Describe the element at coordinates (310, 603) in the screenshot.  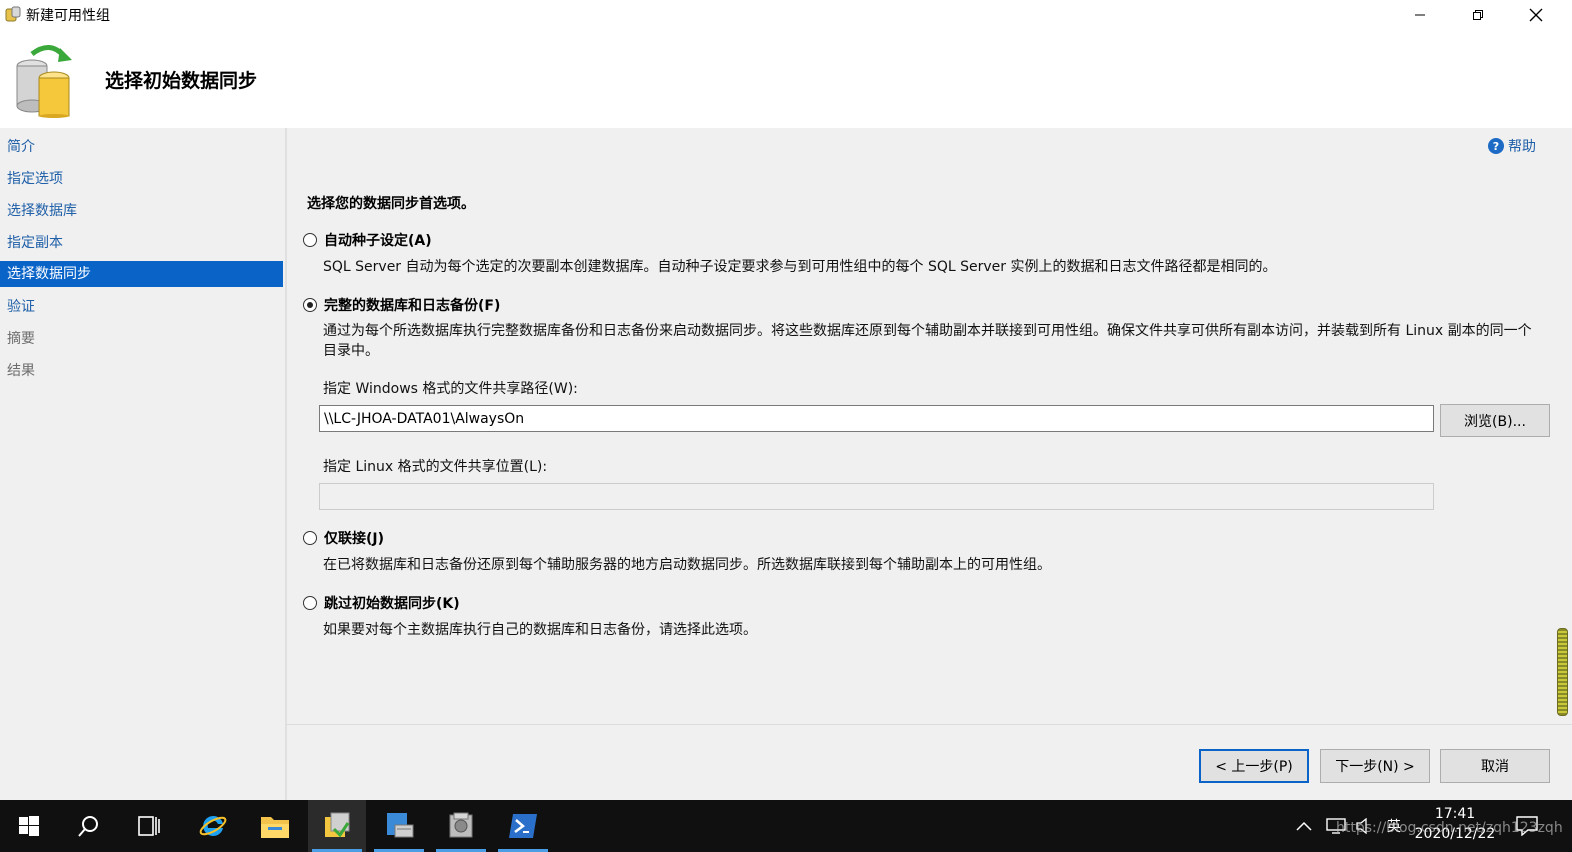
I see `radio-skip-sync` at that location.